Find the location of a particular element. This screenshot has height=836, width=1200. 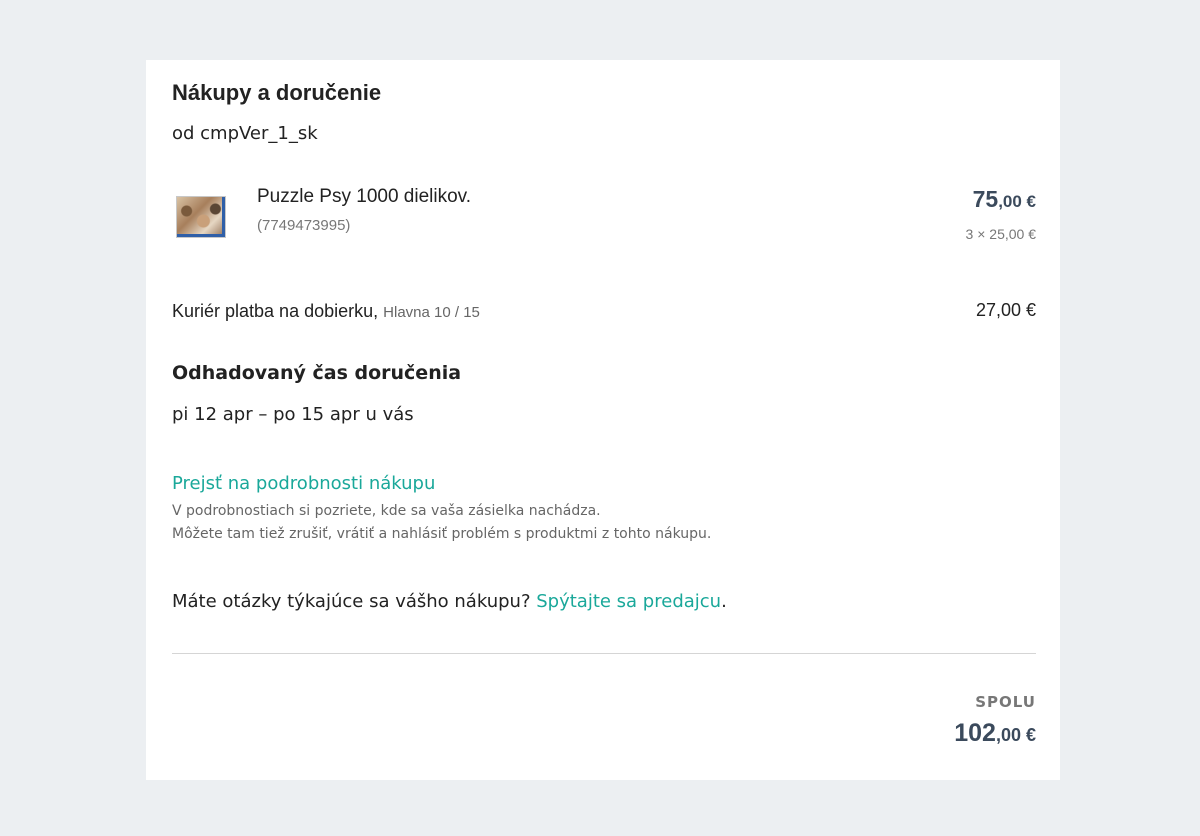

total-label: SPOLU is located at coordinates (1005, 702).